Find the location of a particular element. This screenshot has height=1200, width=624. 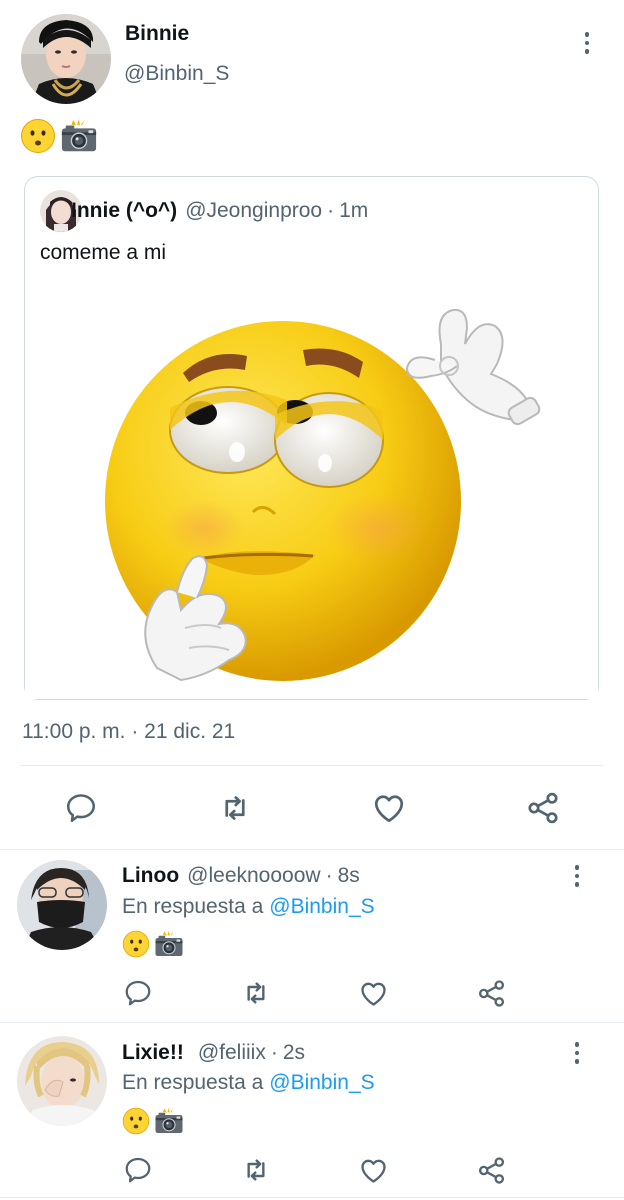

avatar-linoo-image is located at coordinates (62, 905).